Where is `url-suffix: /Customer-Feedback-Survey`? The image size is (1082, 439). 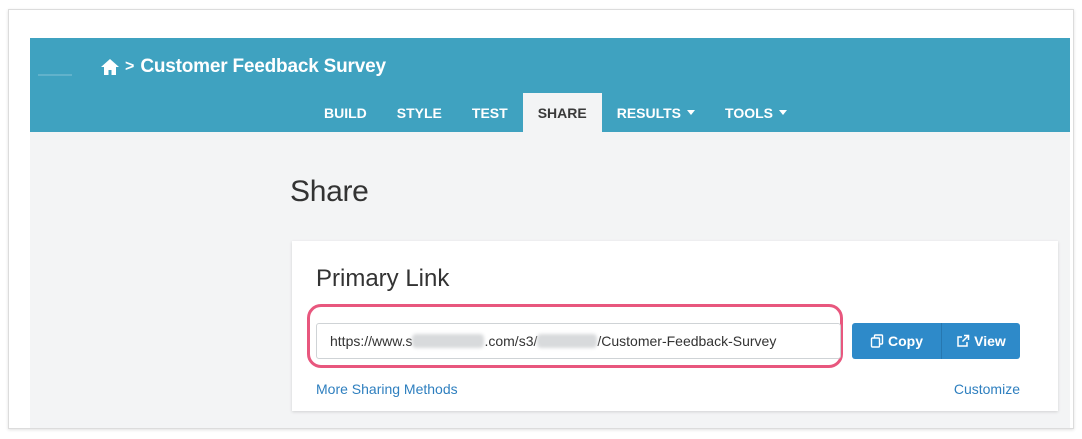 url-suffix: /Customer-Feedback-Survey is located at coordinates (687, 341).